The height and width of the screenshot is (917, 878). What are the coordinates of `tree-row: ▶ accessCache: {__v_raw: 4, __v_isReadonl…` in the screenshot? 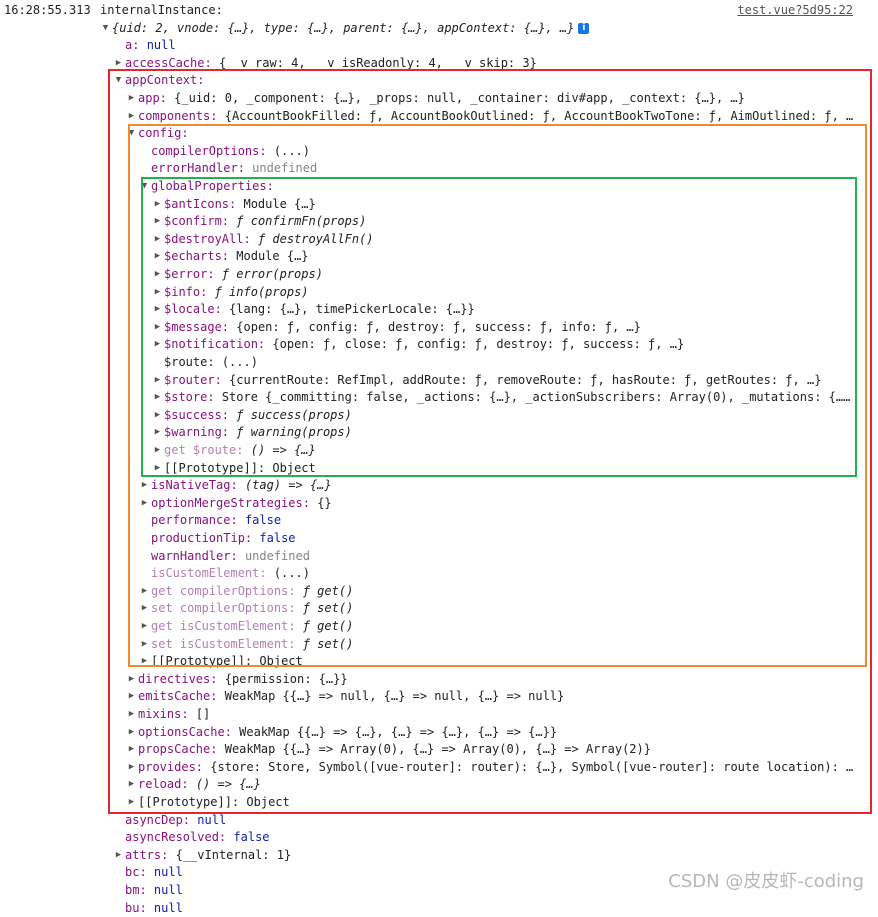 It's located at (437, 64).